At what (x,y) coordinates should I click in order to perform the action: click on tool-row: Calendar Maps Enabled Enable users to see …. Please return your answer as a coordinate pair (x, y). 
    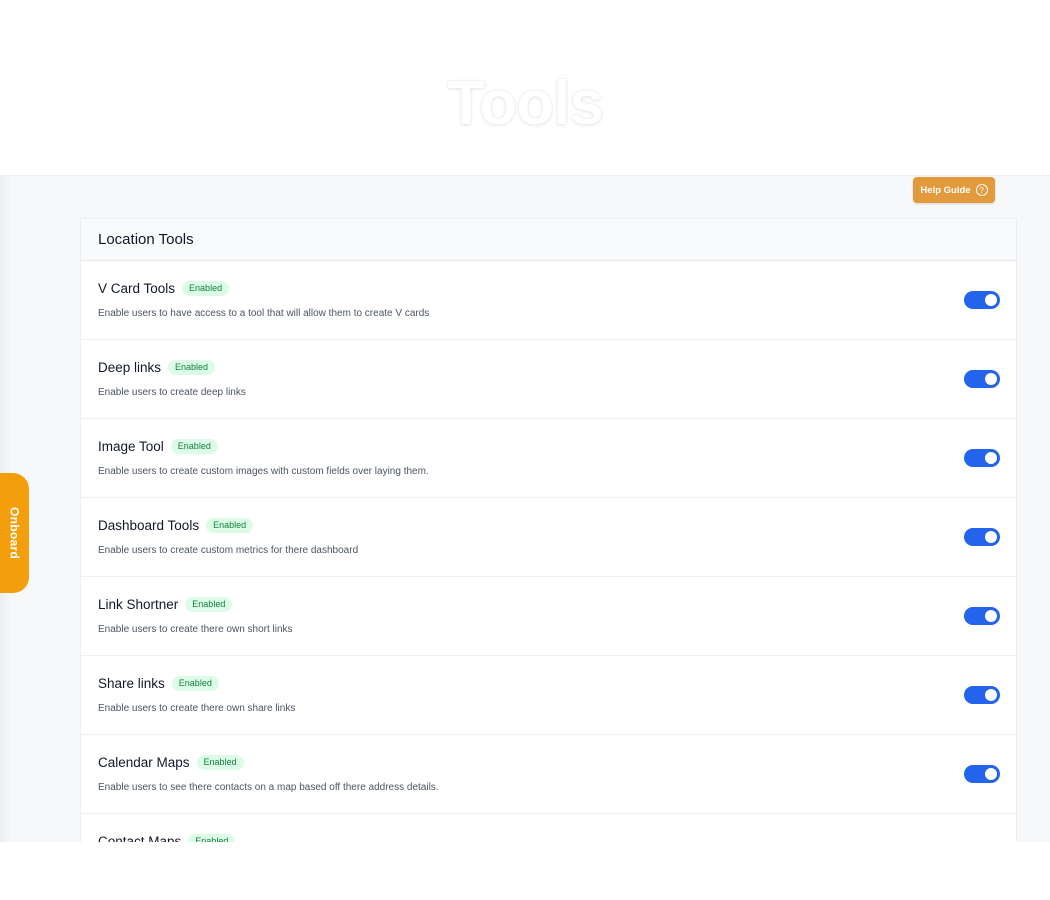
    Looking at the image, I should click on (548, 774).